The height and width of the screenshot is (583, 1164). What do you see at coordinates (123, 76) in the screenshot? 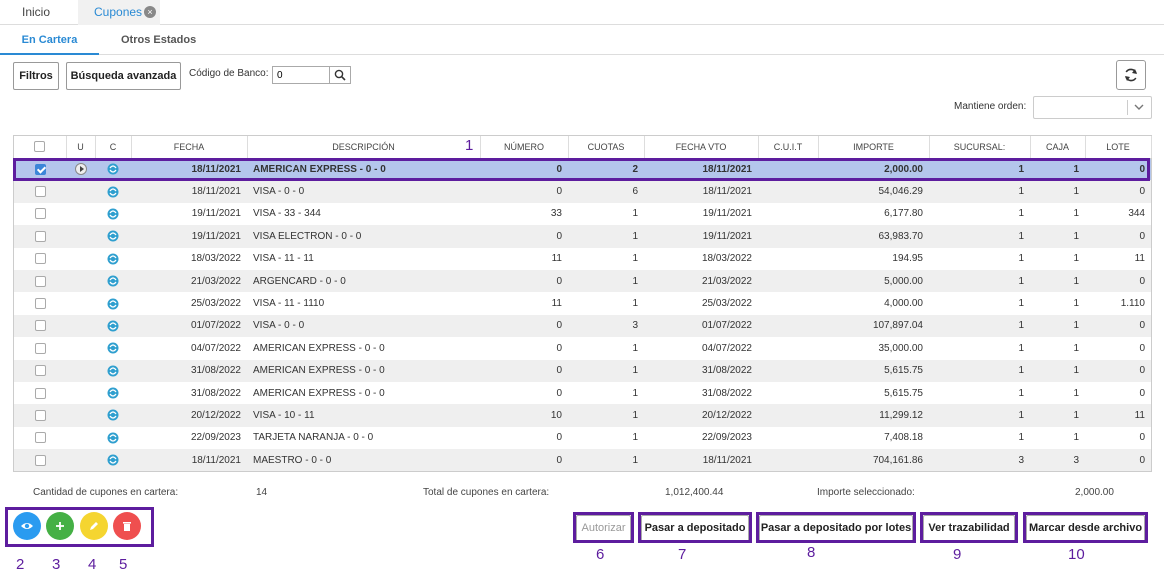
I see `busqueda-avanzada-button: Búsqueda avanzada` at bounding box center [123, 76].